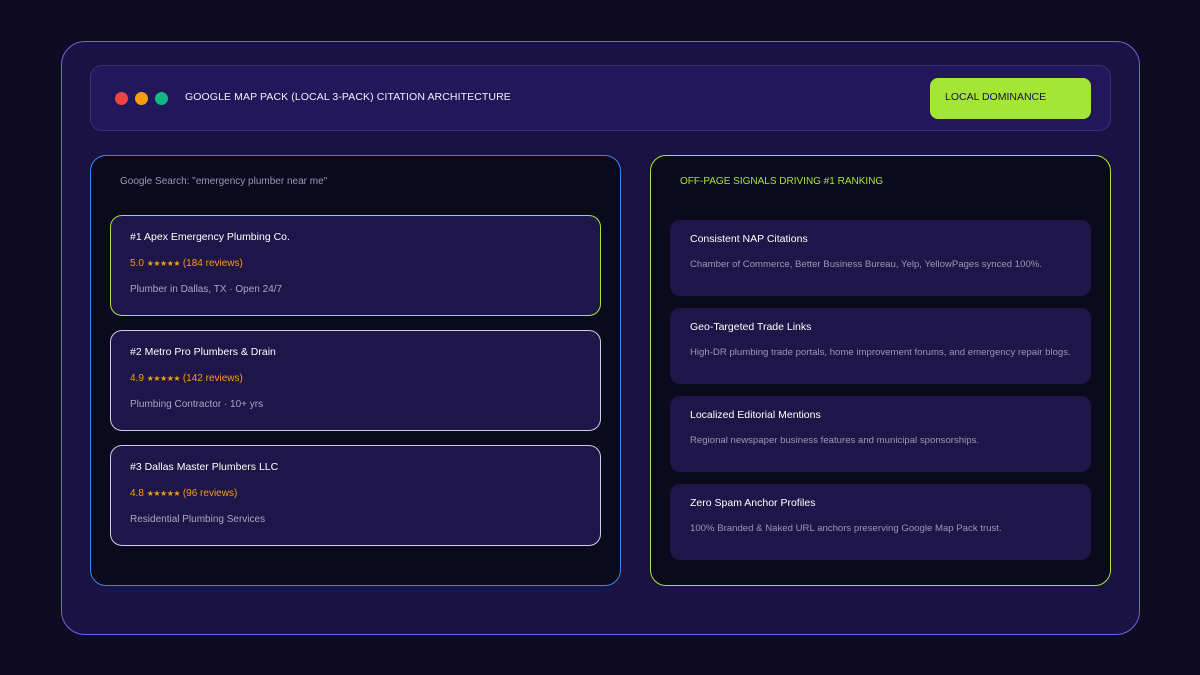  I want to click on rating-score: 4.8, so click(137, 493).